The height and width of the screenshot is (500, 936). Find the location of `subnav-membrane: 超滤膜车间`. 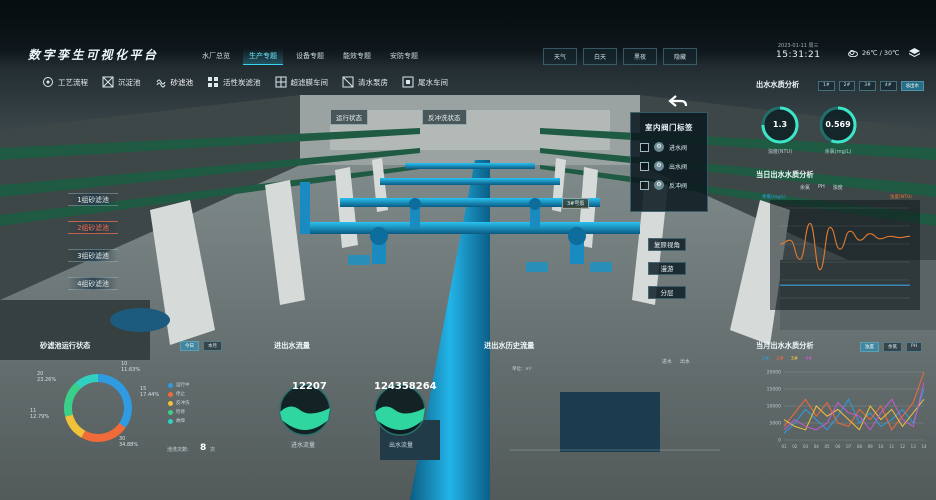

subnav-membrane: 超滤膜车间 is located at coordinates (301, 82).